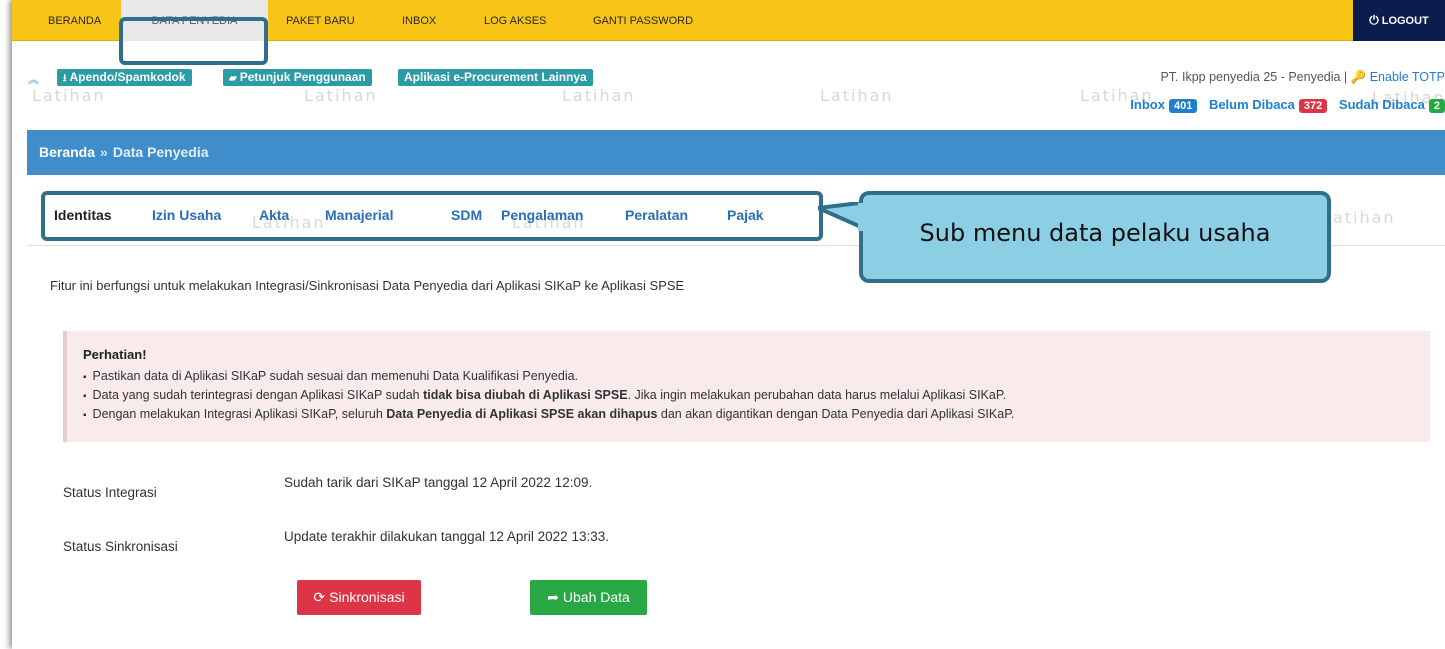  Describe the element at coordinates (160, 152) in the screenshot. I see `breadcrumb-current: Data Penyedia` at that location.